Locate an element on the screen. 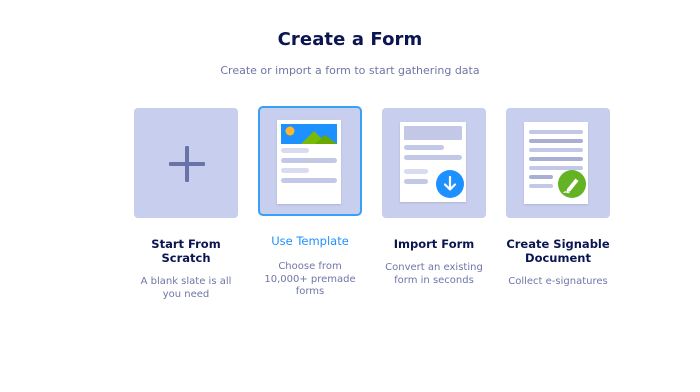 The width and height of the screenshot is (700, 392). use-template-description: Choose from 10,000+ premade forms is located at coordinates (310, 279).